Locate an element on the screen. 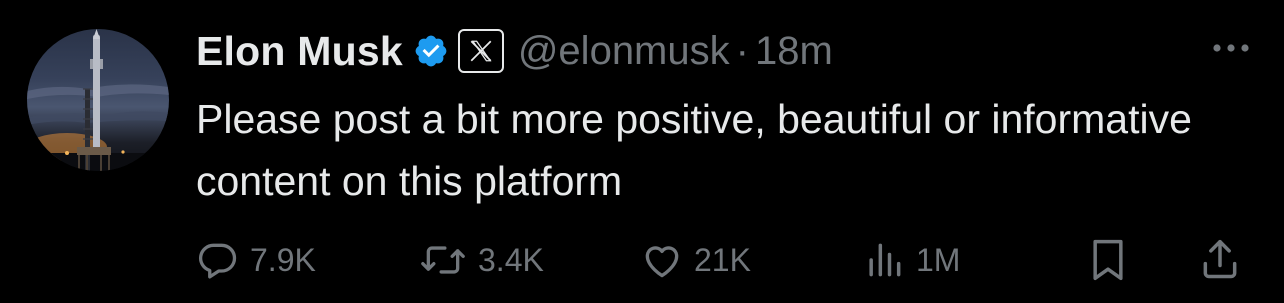 The height and width of the screenshot is (303, 1284). heart-icon is located at coordinates (662, 262).